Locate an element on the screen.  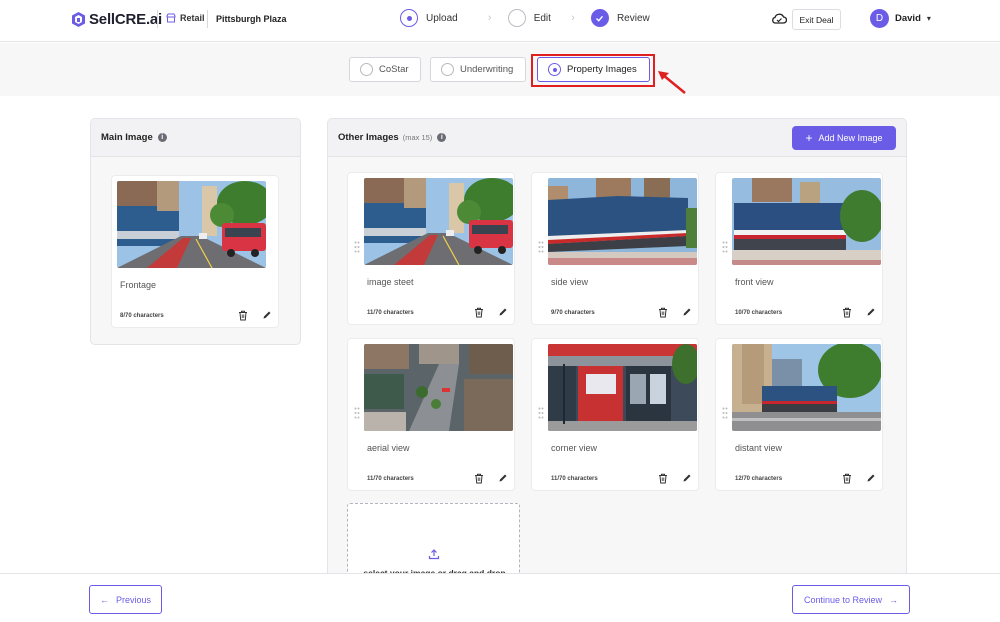
image-card: front view 10/70 characters is located at coordinates (799, 248).